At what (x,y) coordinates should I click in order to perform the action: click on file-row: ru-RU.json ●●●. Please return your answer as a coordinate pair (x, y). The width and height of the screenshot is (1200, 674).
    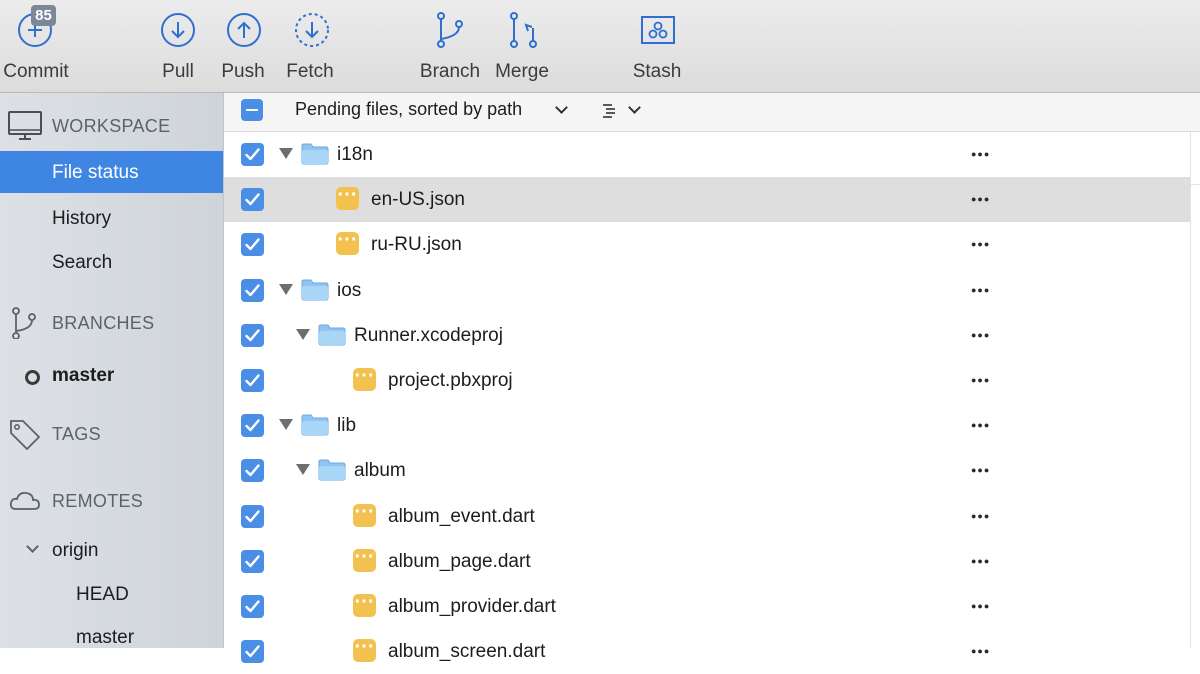
    Looking at the image, I should click on (707, 244).